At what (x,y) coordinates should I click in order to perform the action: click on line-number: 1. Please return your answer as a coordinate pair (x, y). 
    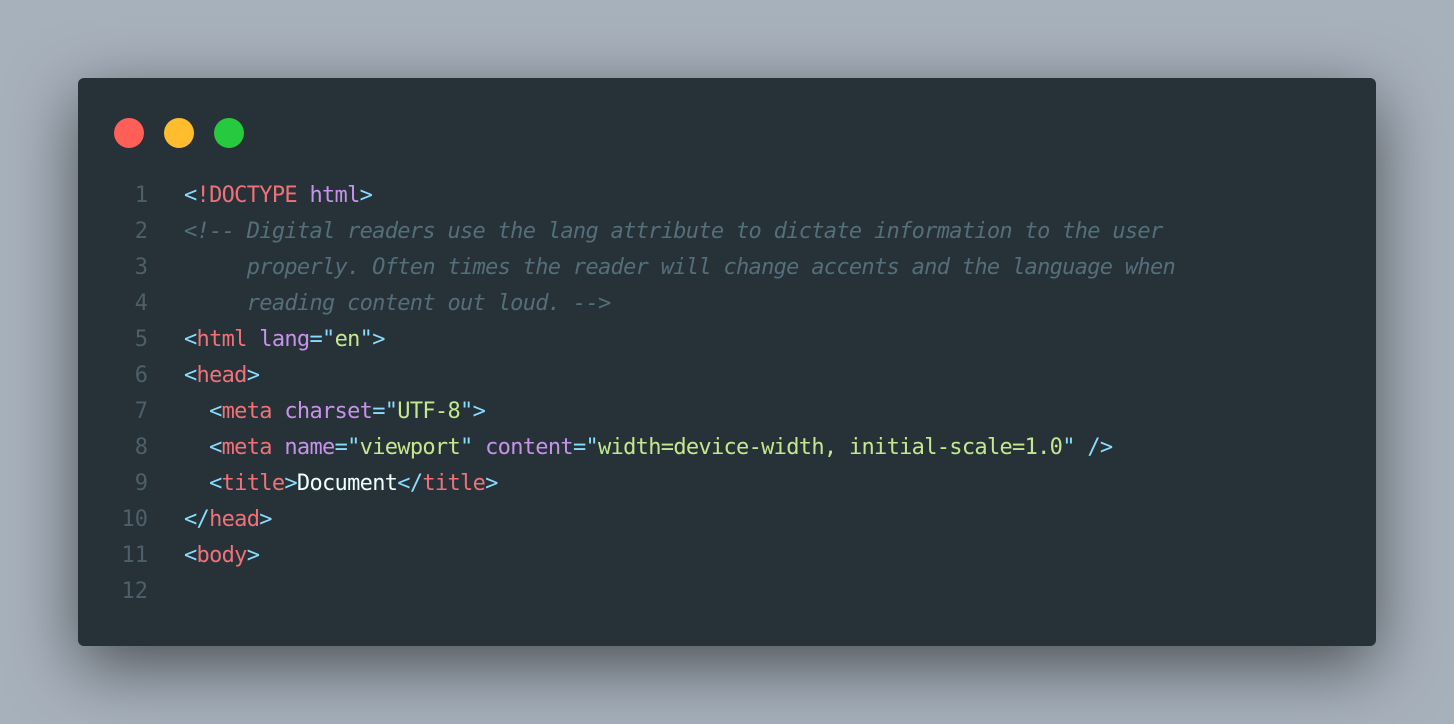
    Looking at the image, I should click on (141, 195).